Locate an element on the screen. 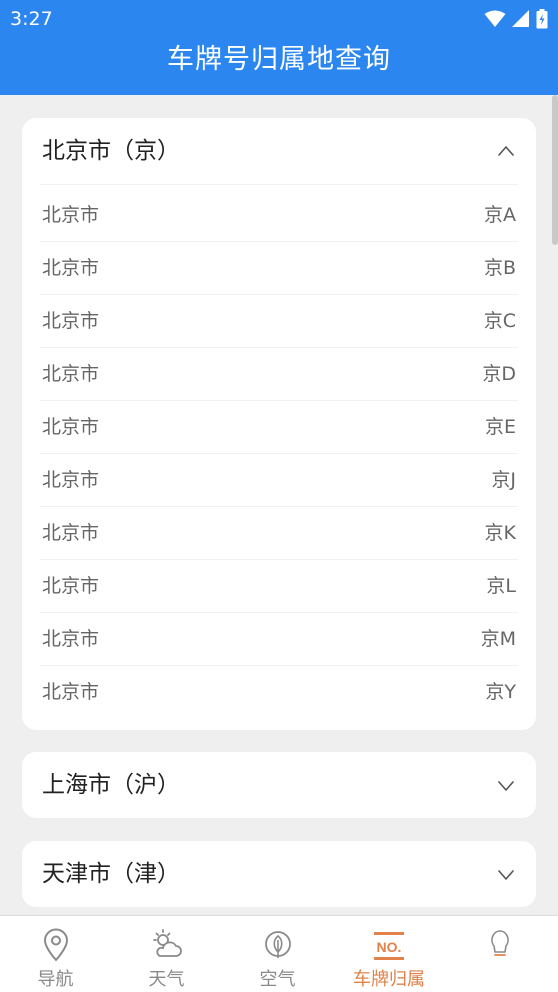  nav-label: 天气 is located at coordinates (166, 979).